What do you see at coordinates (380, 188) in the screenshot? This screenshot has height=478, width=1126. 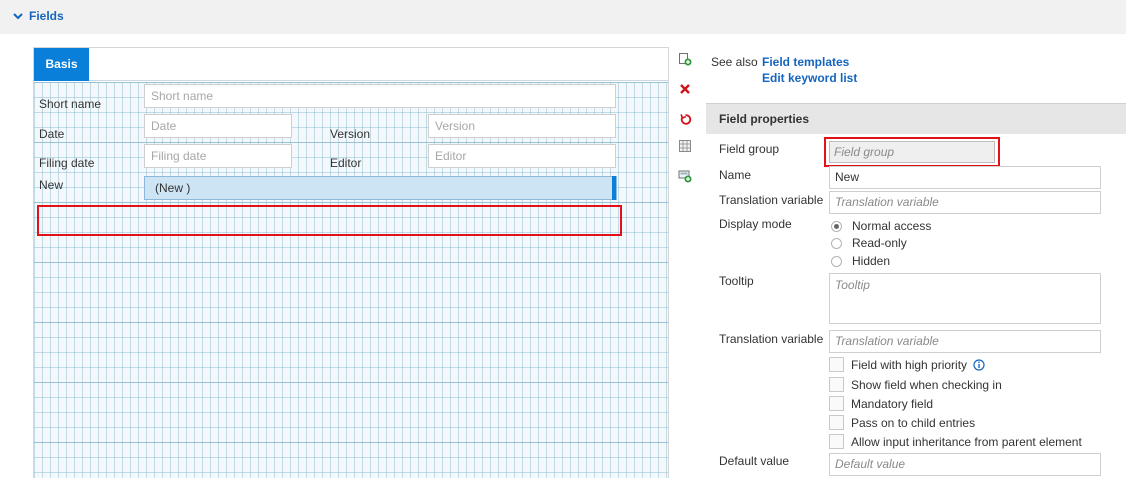 I see `new-field-selected: (New )` at bounding box center [380, 188].